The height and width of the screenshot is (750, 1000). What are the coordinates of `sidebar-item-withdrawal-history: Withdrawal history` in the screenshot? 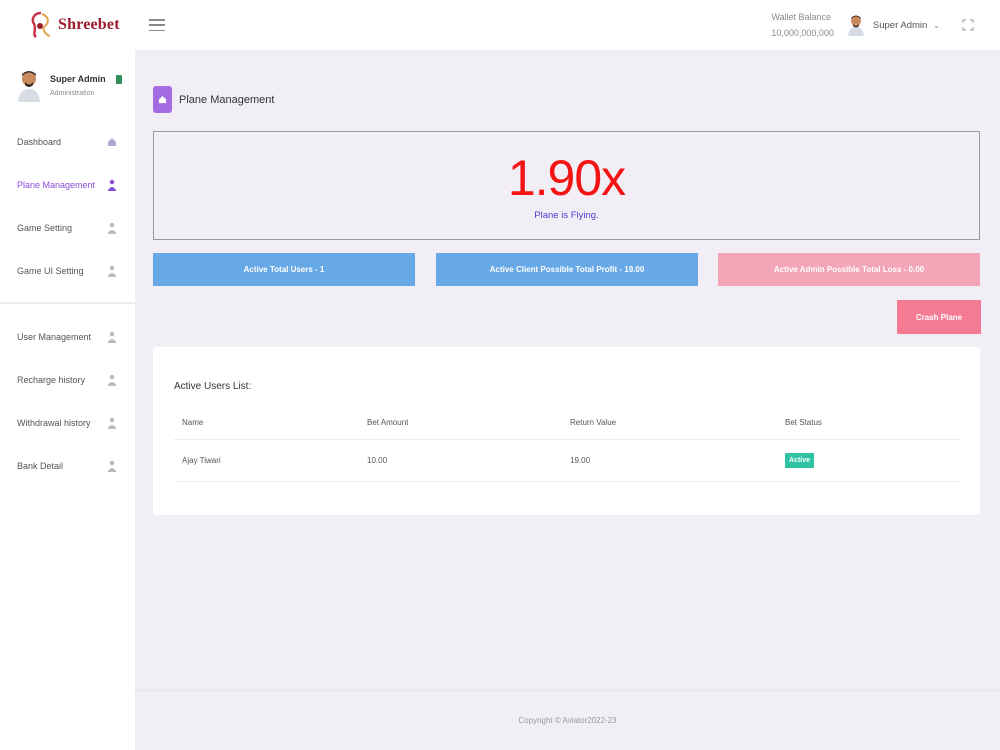 It's located at (67, 422).